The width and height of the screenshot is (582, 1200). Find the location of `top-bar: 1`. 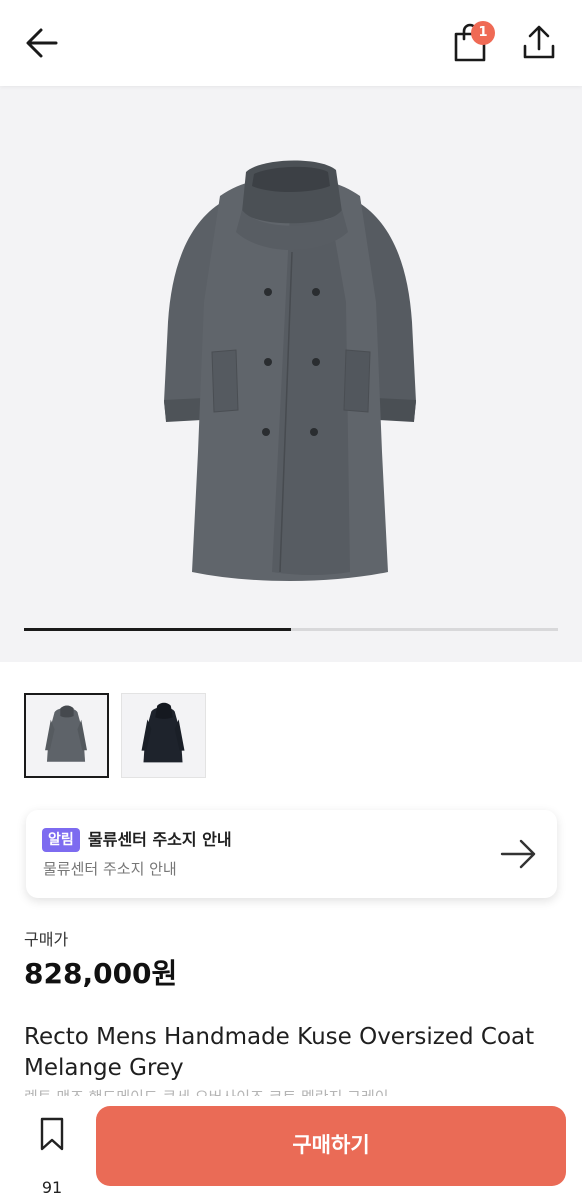

top-bar: 1 is located at coordinates (291, 43).